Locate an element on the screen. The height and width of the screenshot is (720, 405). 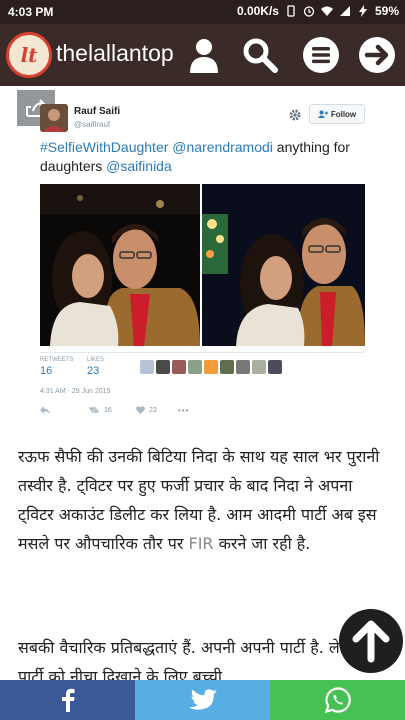
tweet-stats-divider is located at coordinates (202, 352).